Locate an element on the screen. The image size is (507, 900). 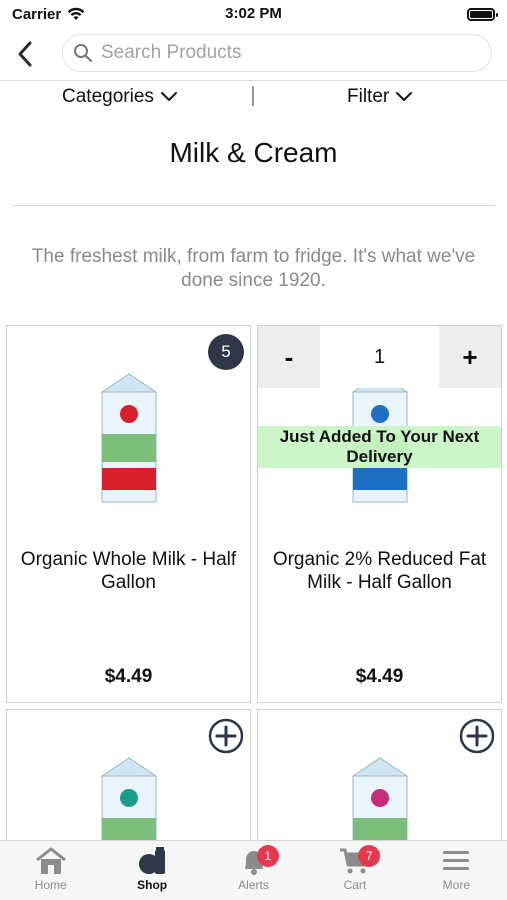
alerts-badge: 1 is located at coordinates (267, 856).